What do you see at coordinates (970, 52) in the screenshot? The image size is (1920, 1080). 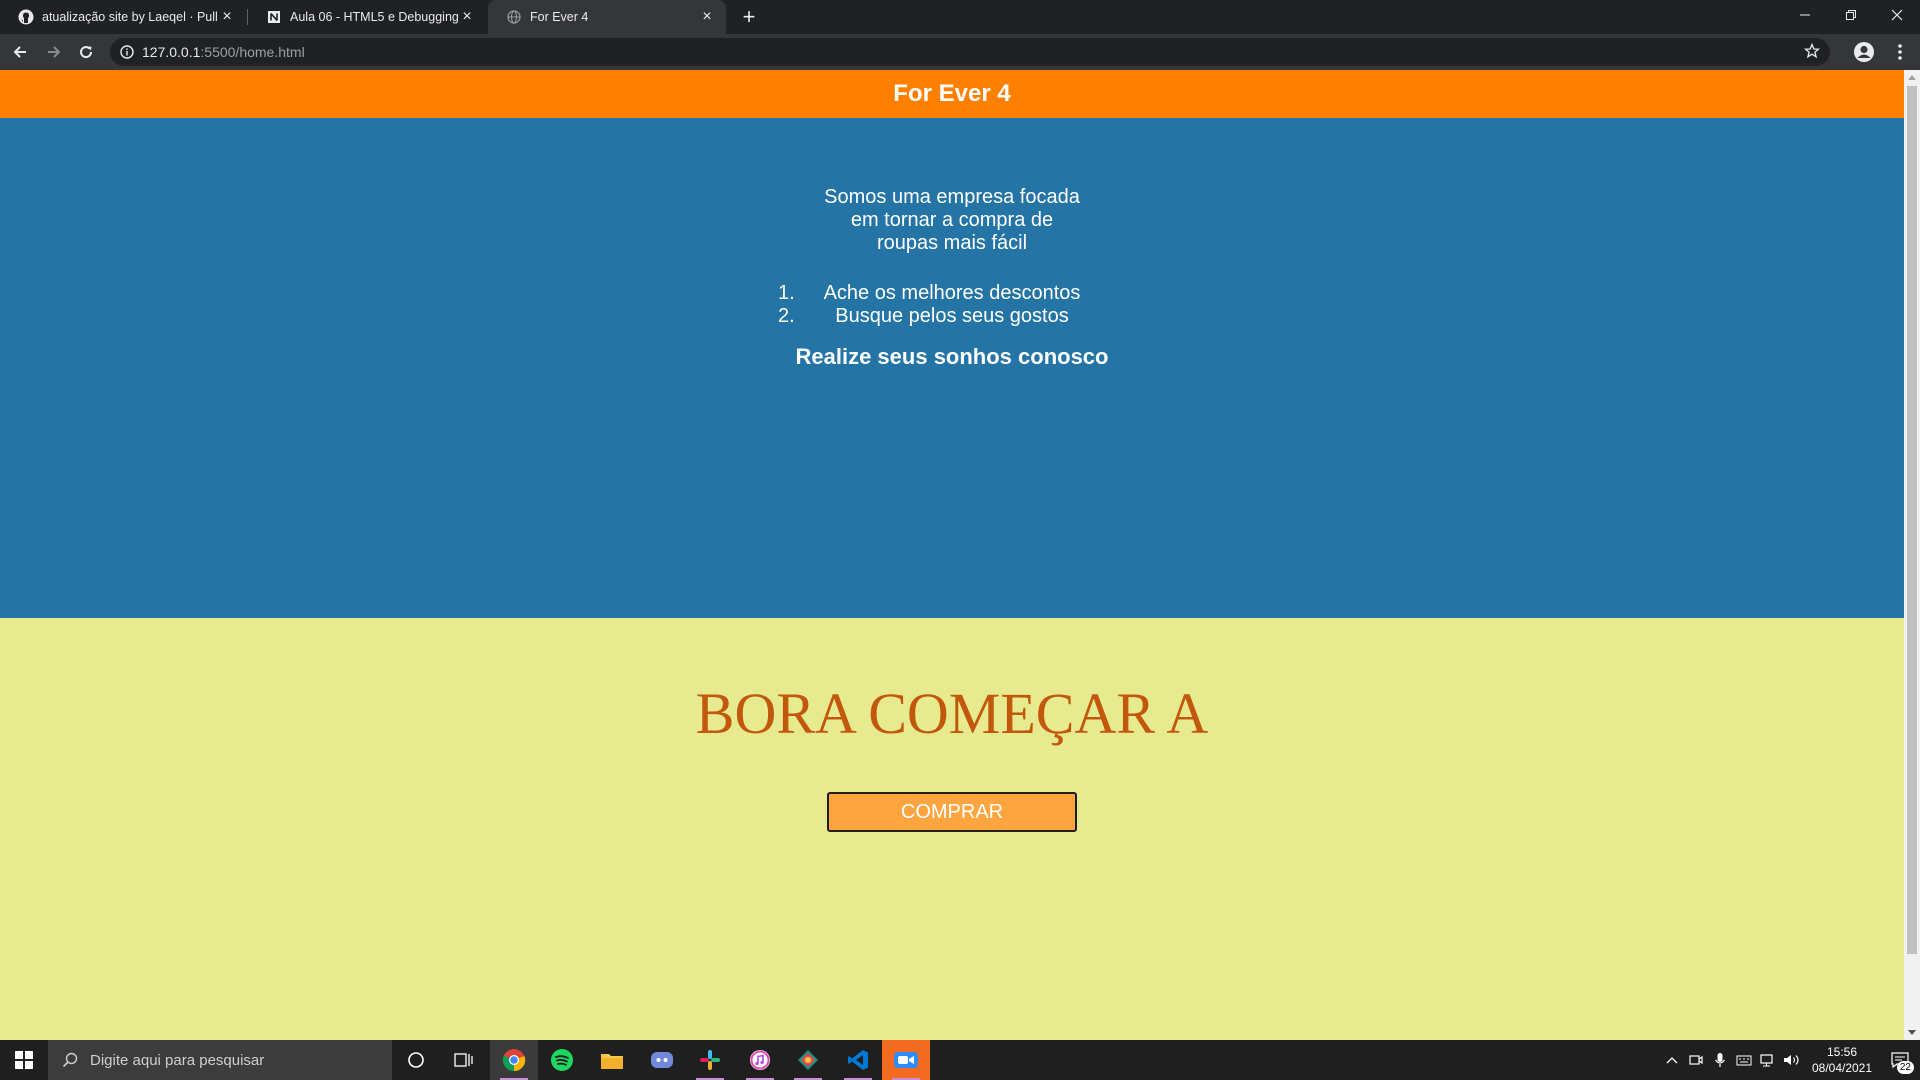 I see `address-bar: 127.0.0.1:5500/home.html` at bounding box center [970, 52].